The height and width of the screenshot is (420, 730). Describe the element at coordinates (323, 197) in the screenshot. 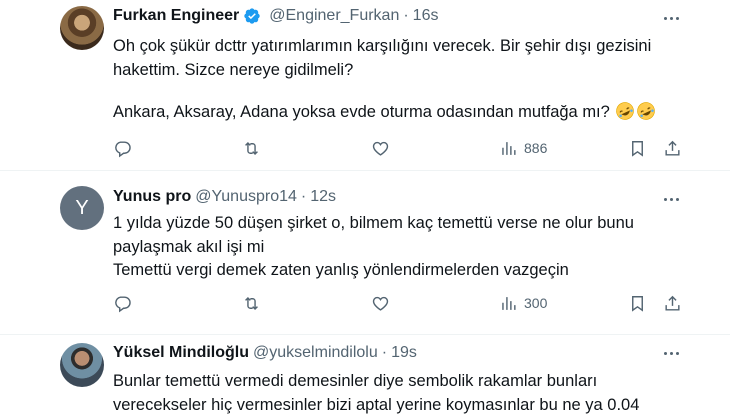

I see `timestamp: 12s` at that location.